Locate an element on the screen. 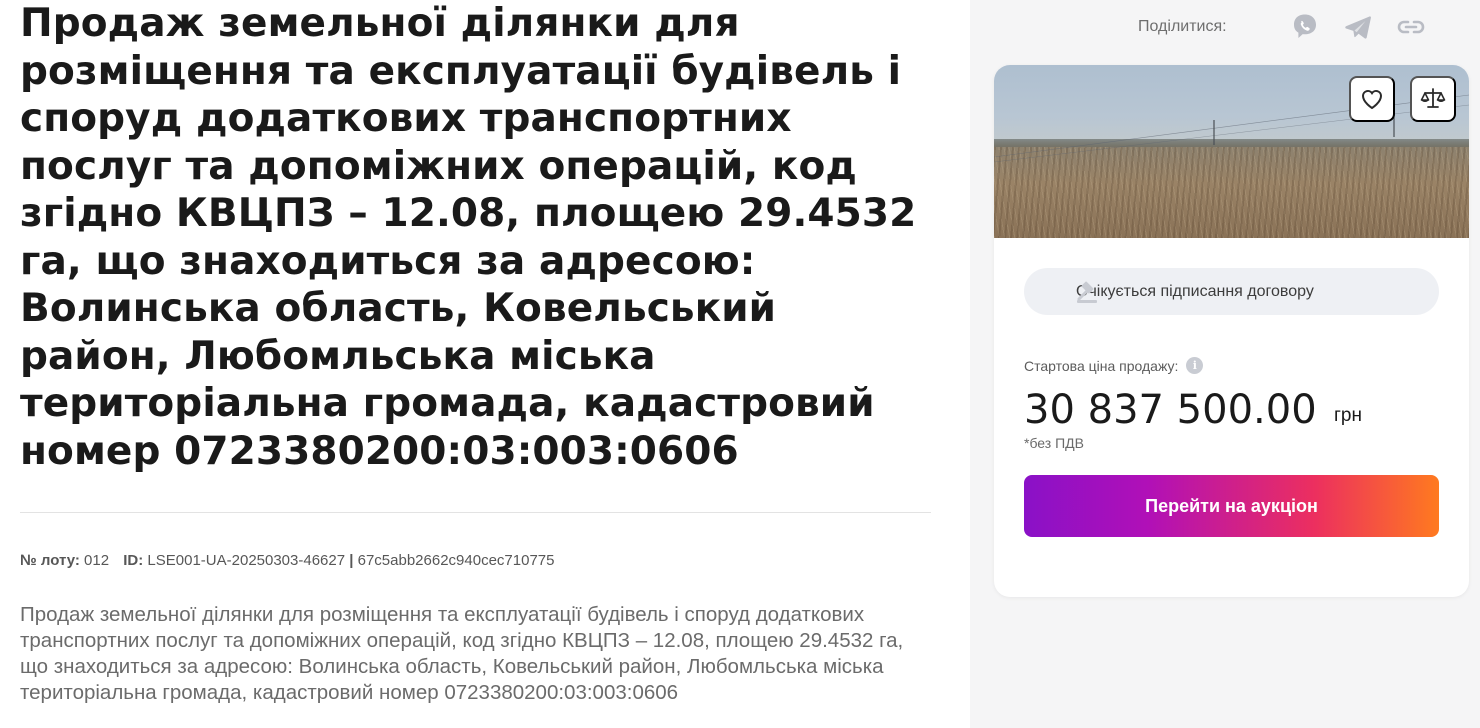 The height and width of the screenshot is (728, 1480). info-icon: i is located at coordinates (1195, 365).